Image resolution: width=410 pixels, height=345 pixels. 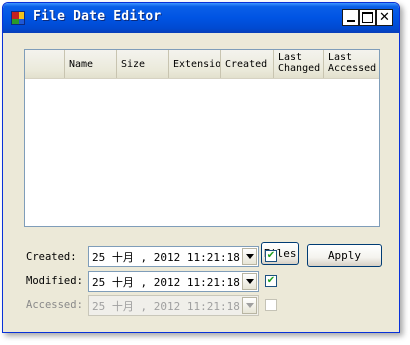 I want to click on title-bar: File Date Editor ✕, so click(x=201, y=18).